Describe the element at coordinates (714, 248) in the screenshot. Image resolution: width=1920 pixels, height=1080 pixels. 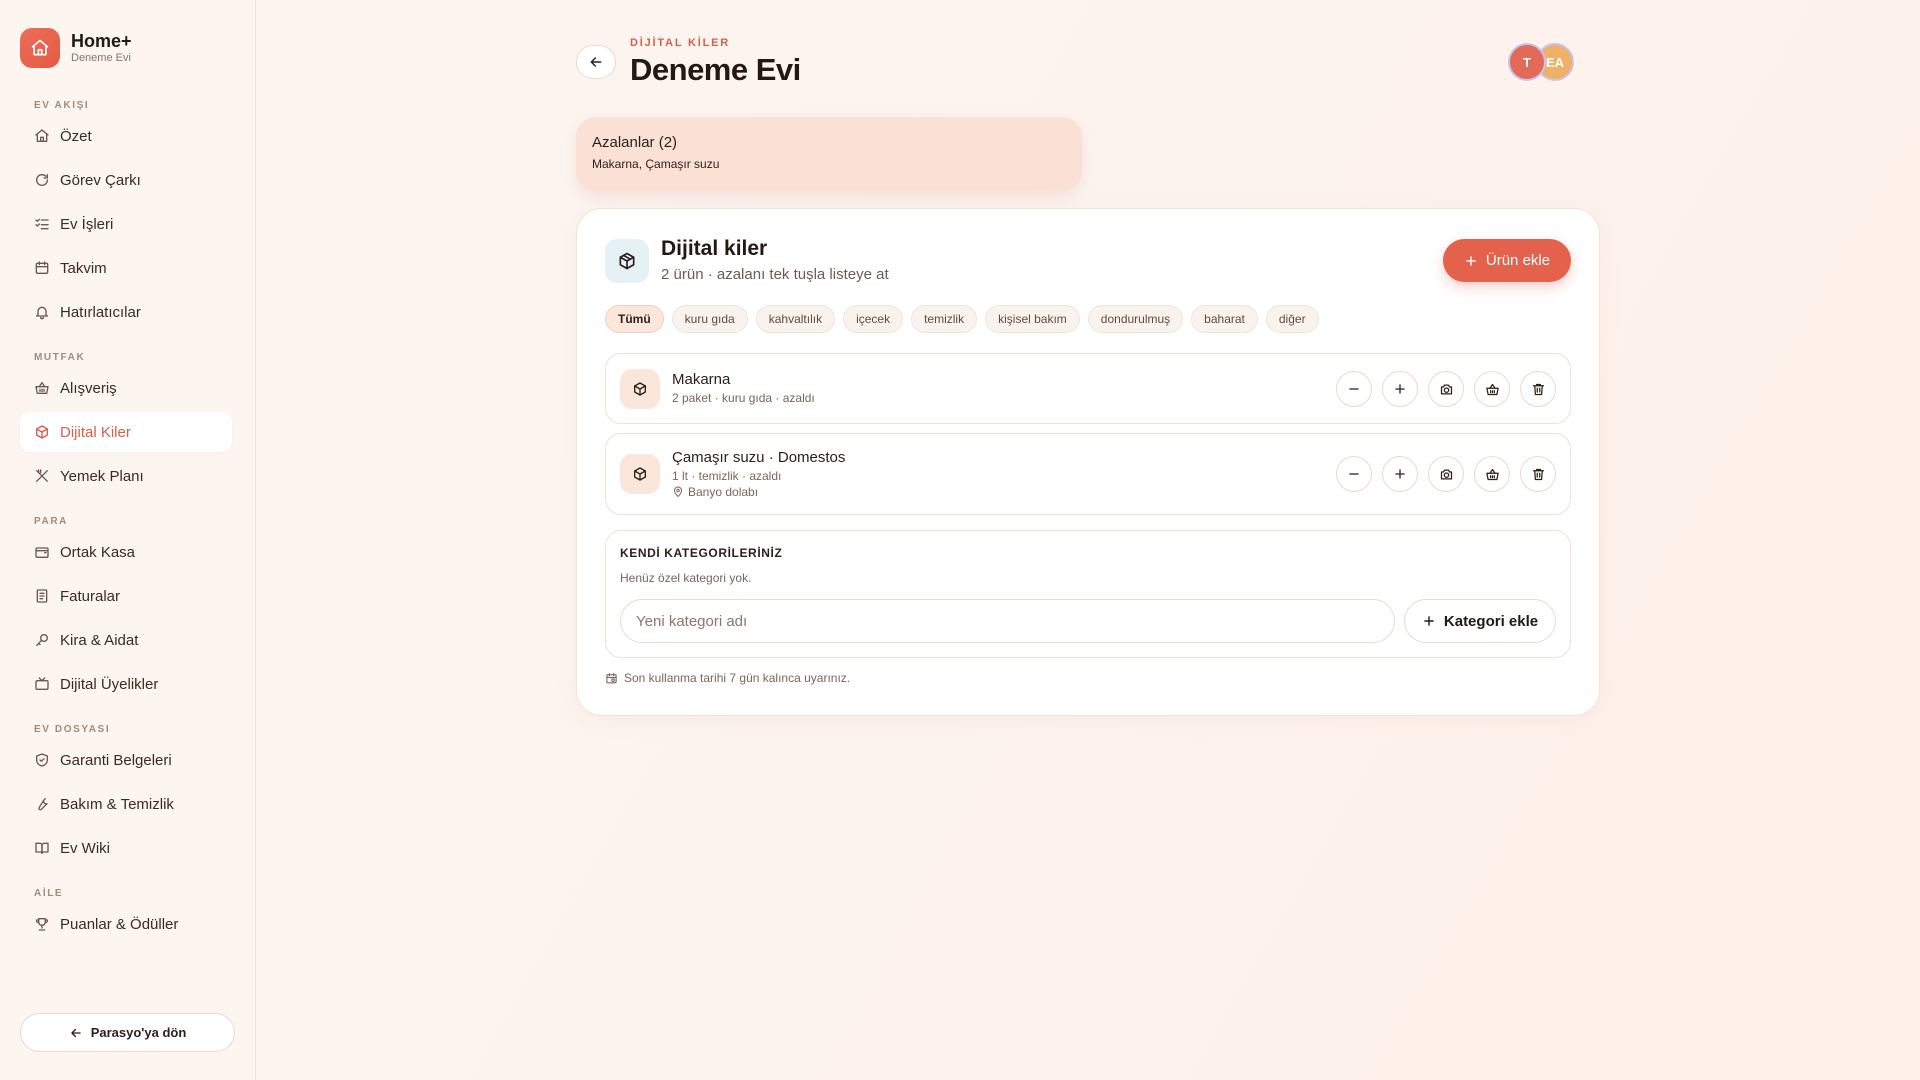
I see `panel-title: Dijital kiler` at that location.